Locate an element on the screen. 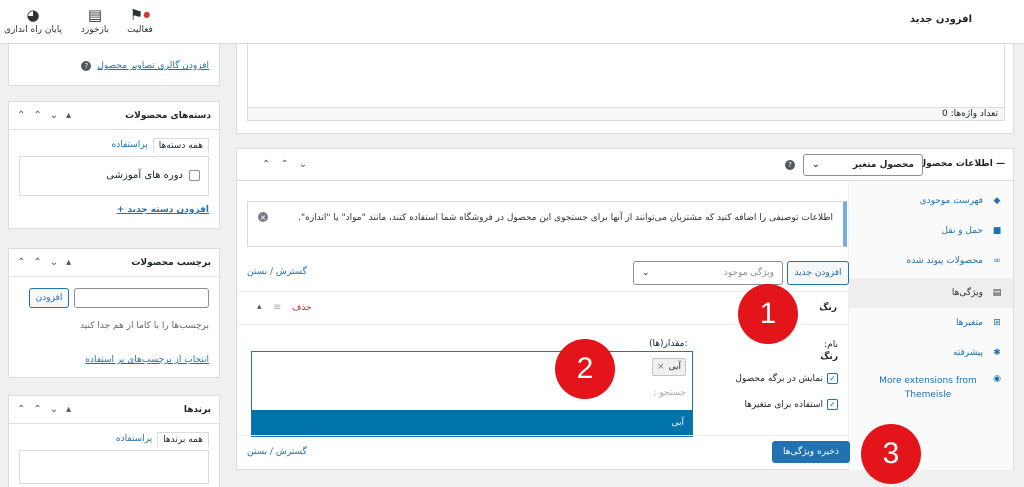  step-badge-1: 1 is located at coordinates (768, 314).